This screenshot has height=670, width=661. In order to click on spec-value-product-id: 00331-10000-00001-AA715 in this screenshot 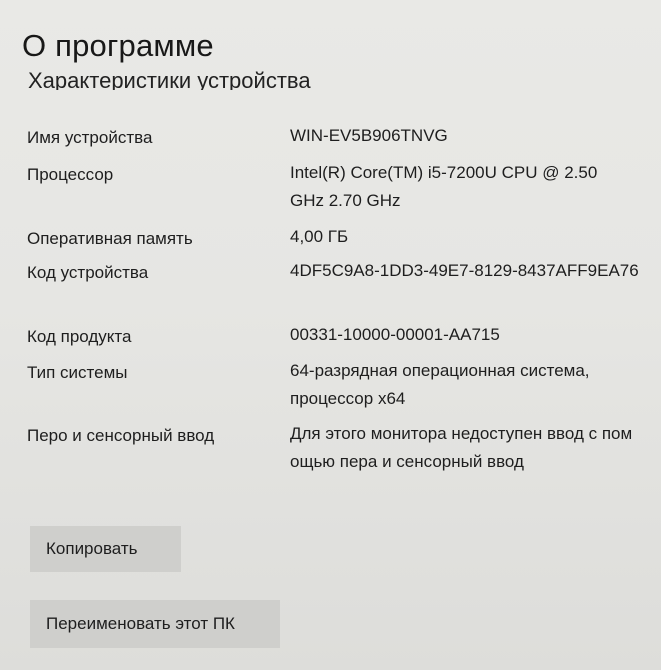, I will do `click(395, 334)`.